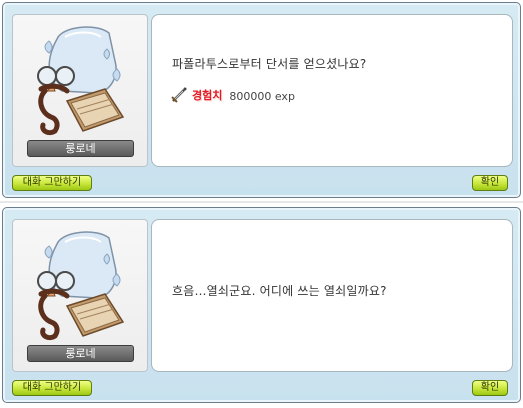 The image size is (523, 408). What do you see at coordinates (261, 202) in the screenshot?
I see `divider` at bounding box center [261, 202].